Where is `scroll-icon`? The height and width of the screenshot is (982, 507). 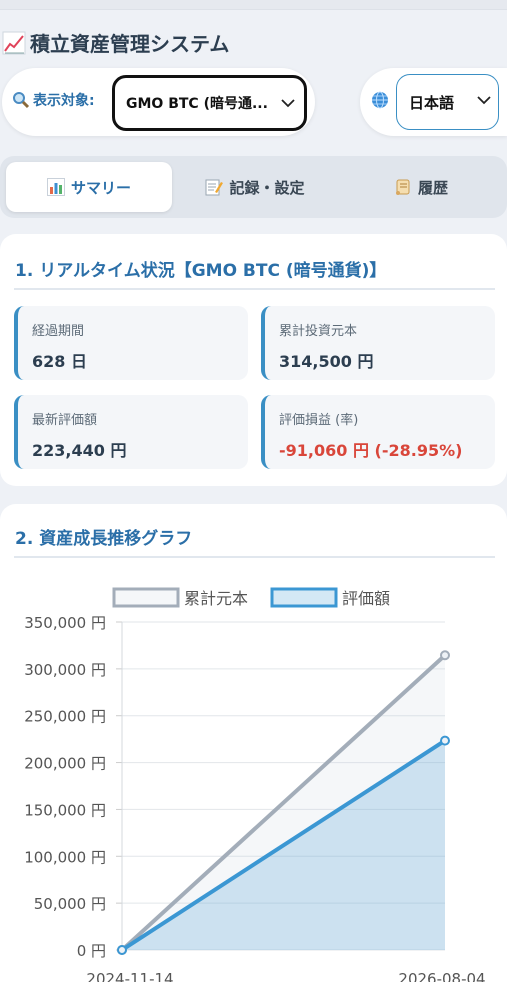
scroll-icon is located at coordinates (402, 187).